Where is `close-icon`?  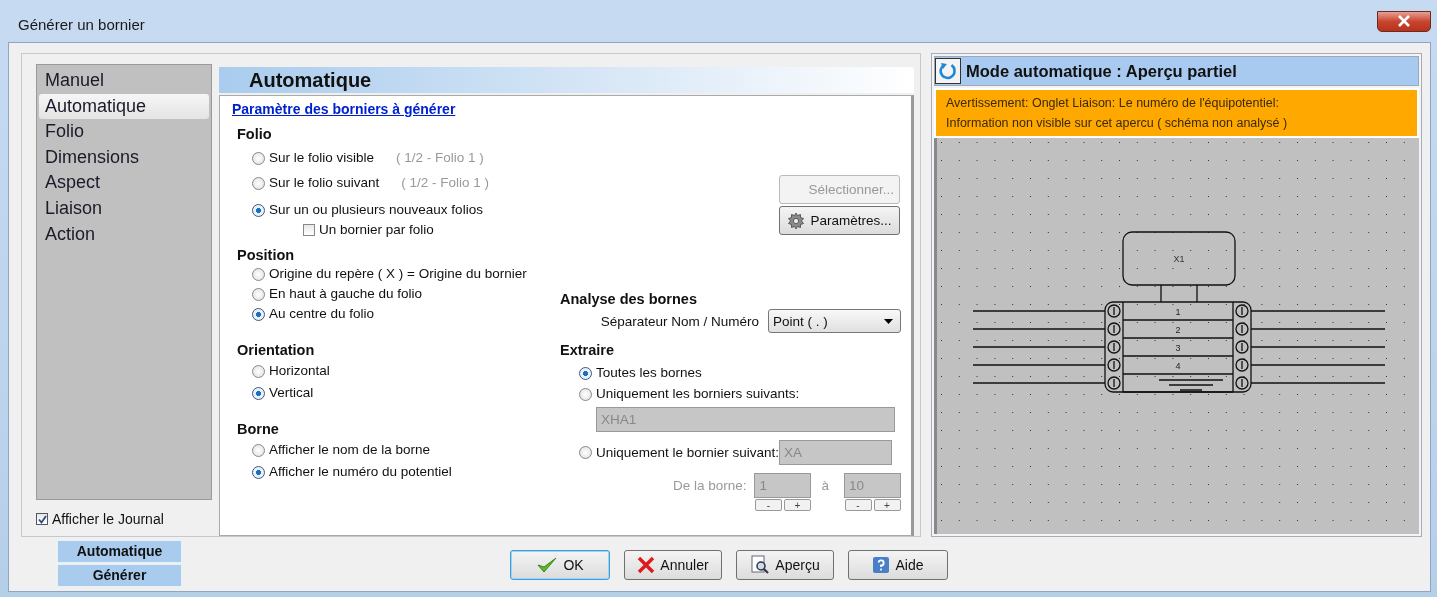 close-icon is located at coordinates (1404, 21).